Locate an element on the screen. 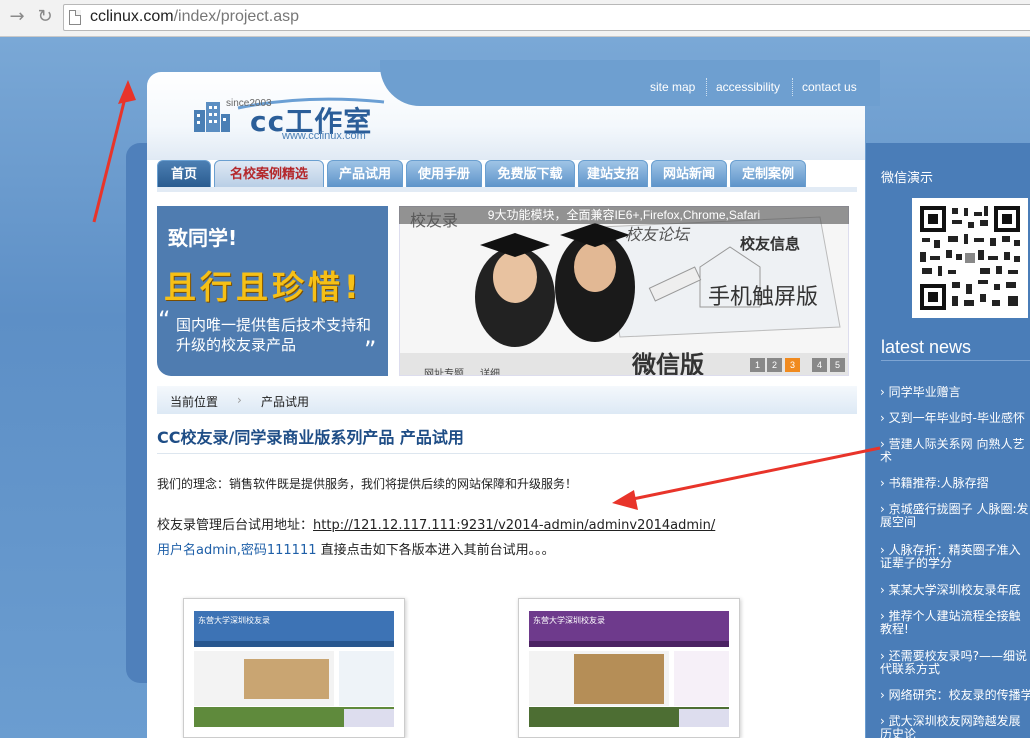 The height and width of the screenshot is (738, 1030). banner-overlay-text: 微信版 is located at coordinates (668, 363).